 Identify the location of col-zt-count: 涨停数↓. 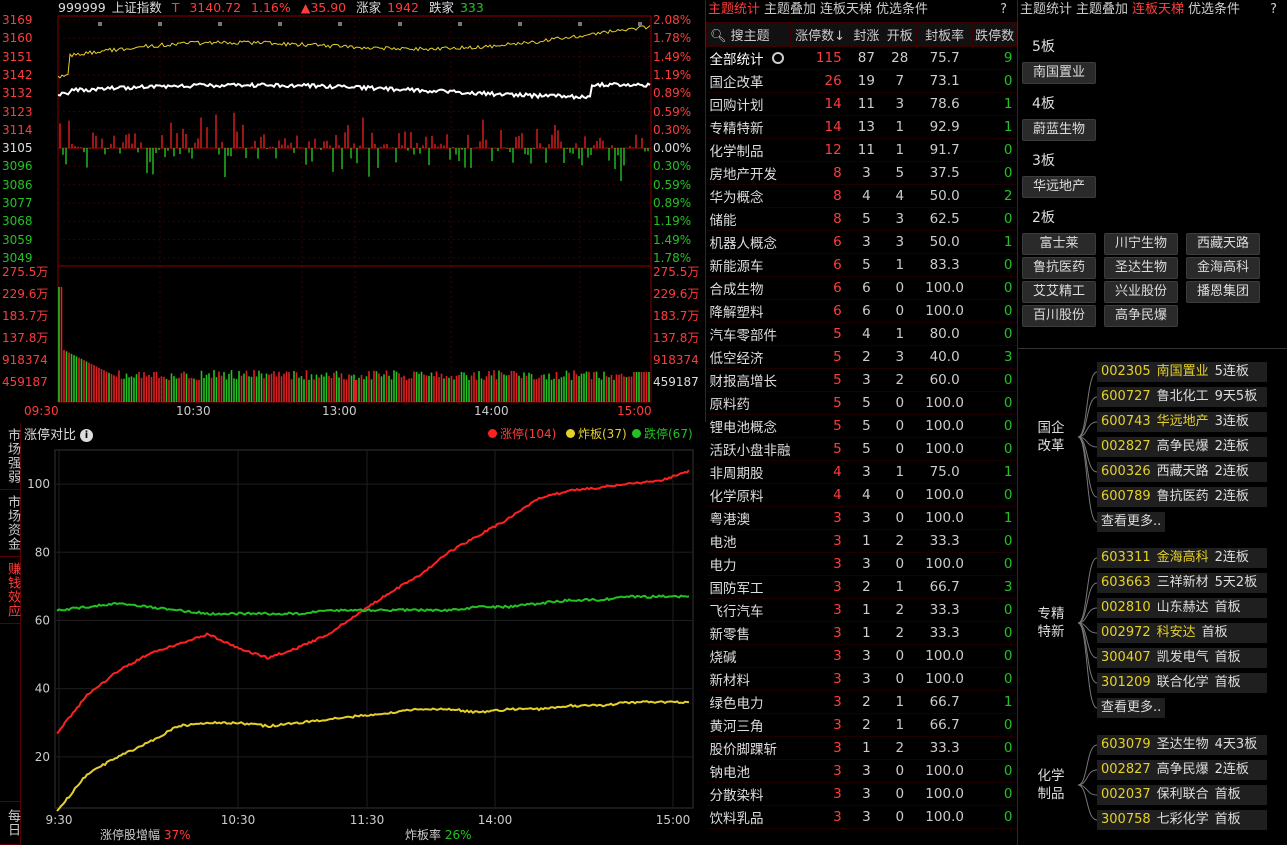
(820, 34).